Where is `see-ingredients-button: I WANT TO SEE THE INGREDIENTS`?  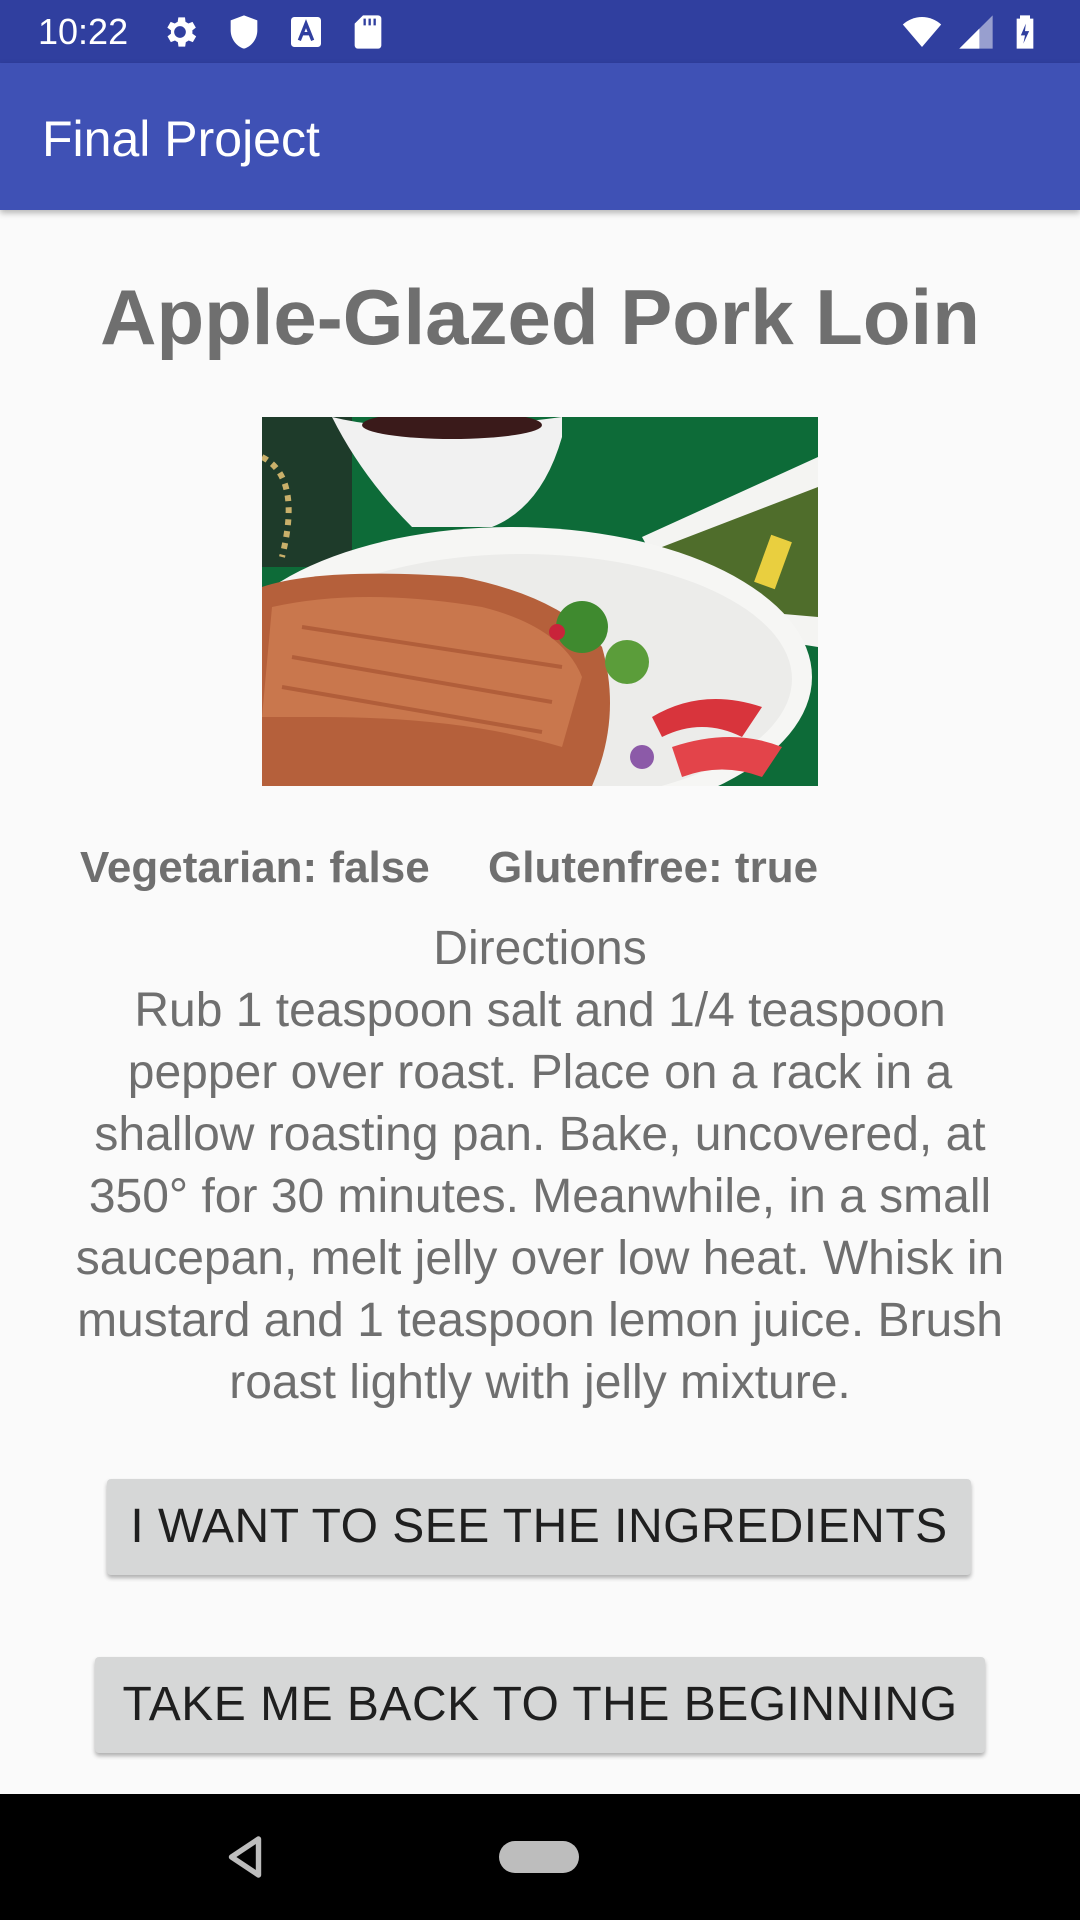
see-ingredients-button: I WANT TO SEE THE INGREDIENTS is located at coordinates (539, 1527).